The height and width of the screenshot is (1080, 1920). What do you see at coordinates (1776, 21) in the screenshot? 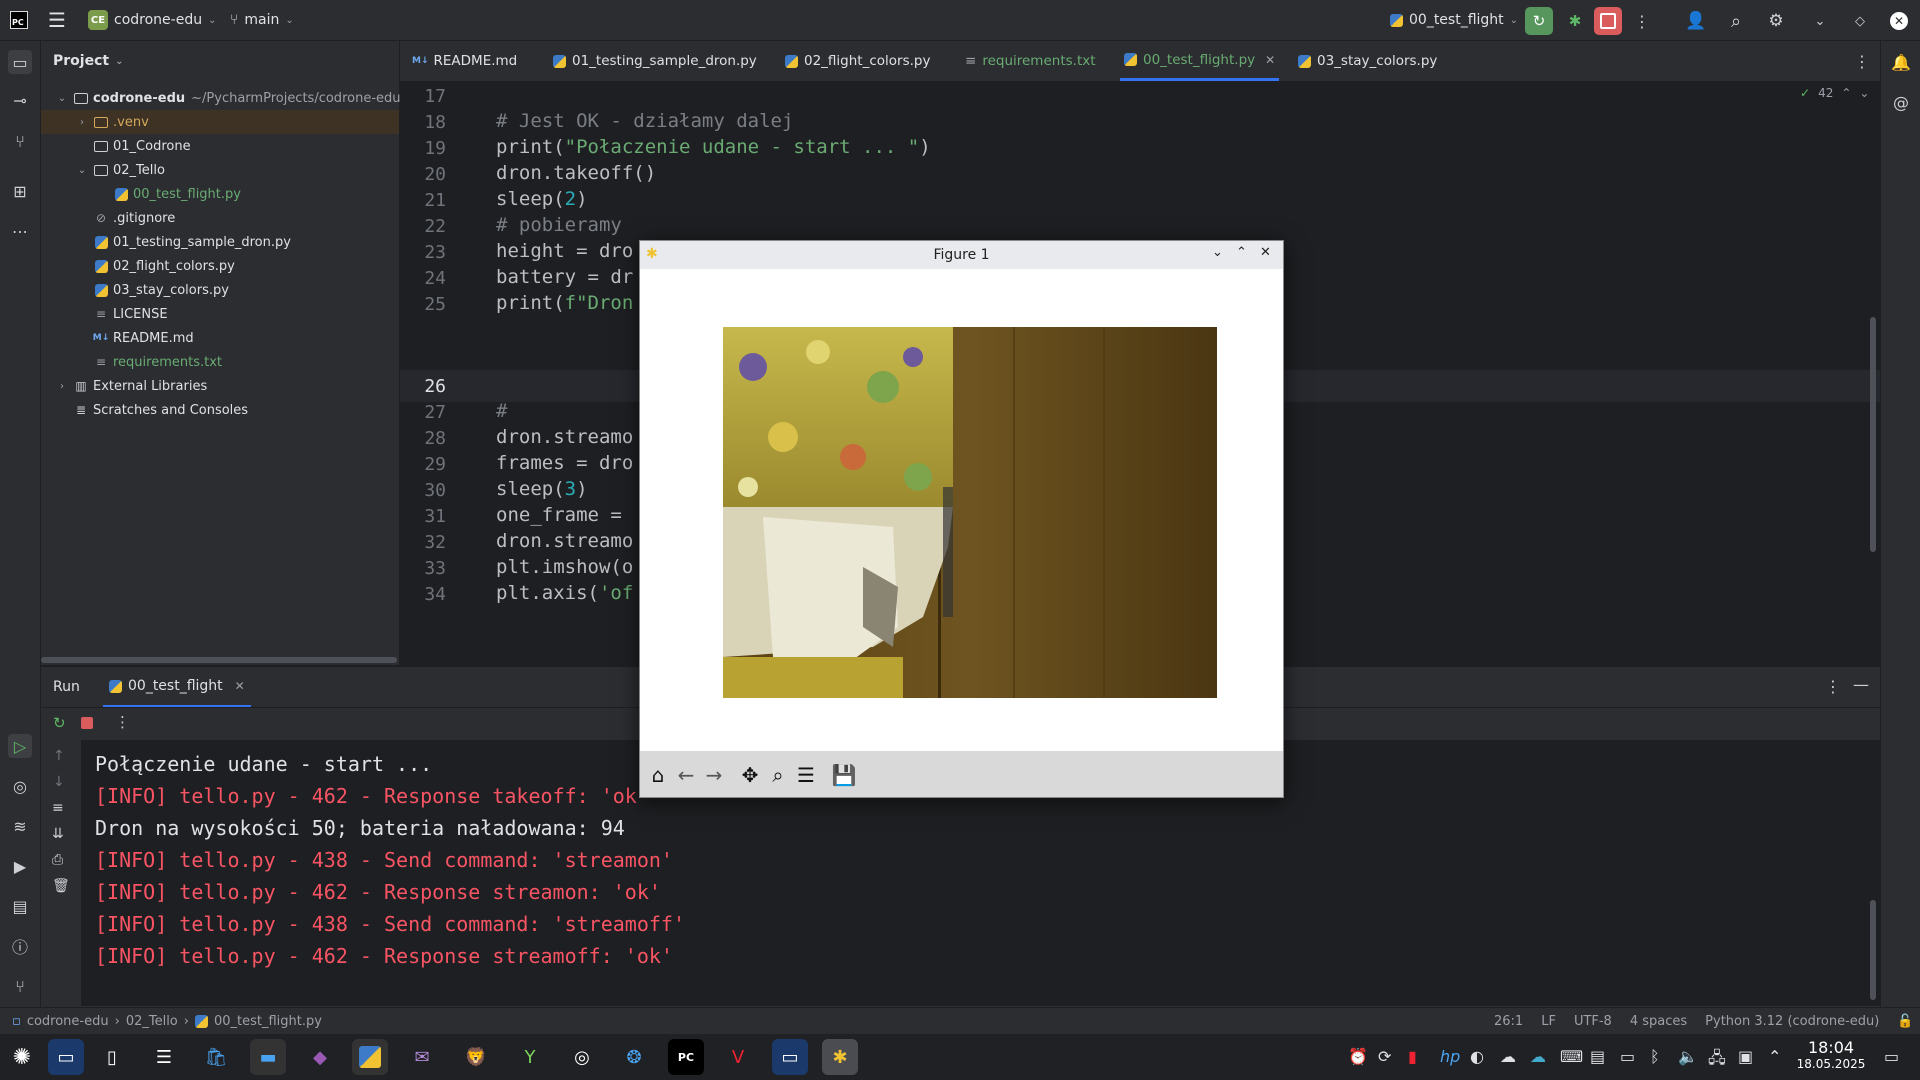
I see `settings-gear-icon: ⚙` at bounding box center [1776, 21].